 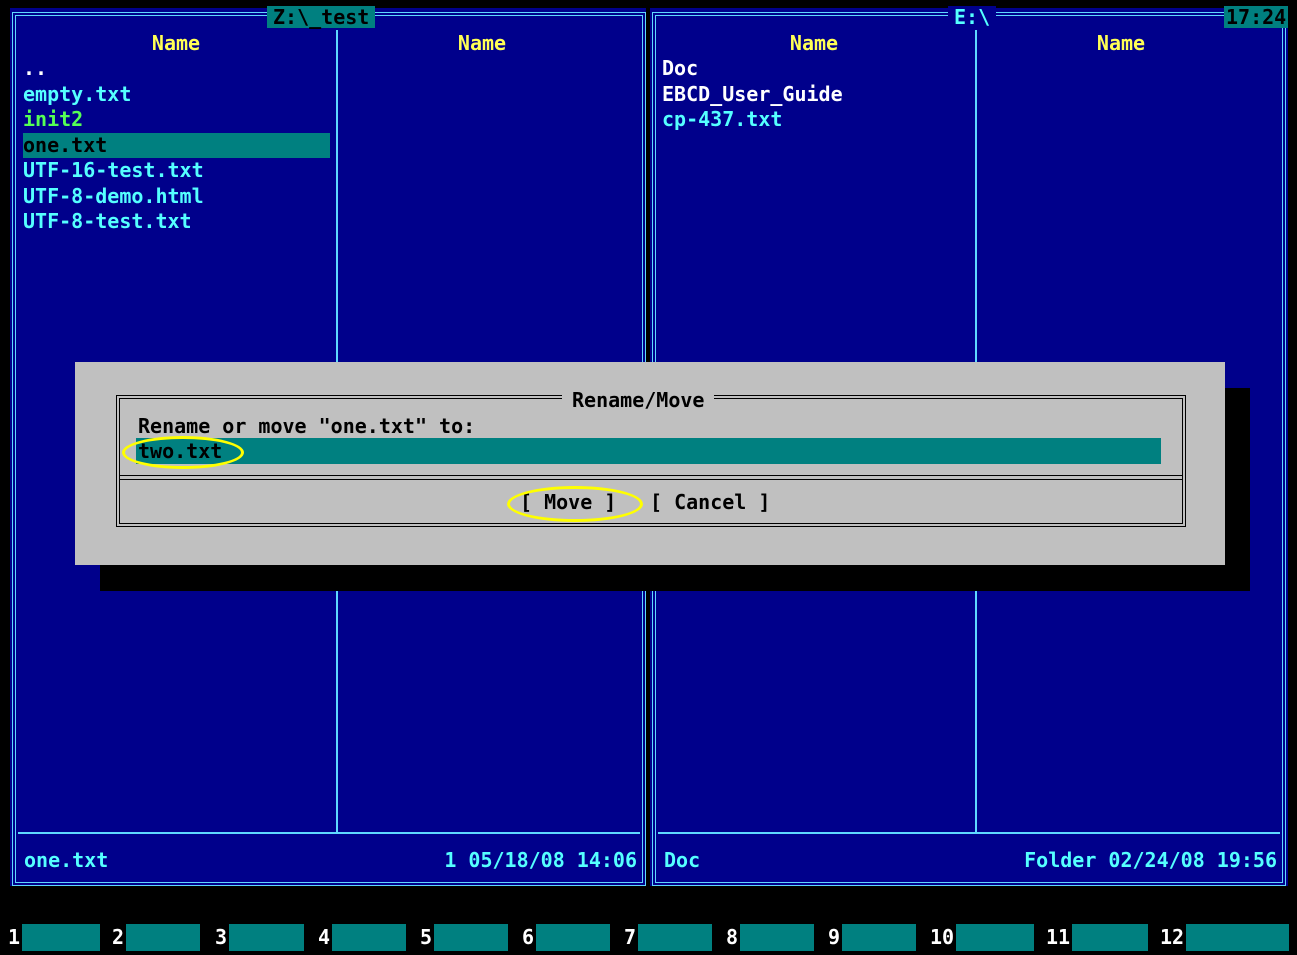 I want to click on fkey-number: 5, so click(x=426, y=937).